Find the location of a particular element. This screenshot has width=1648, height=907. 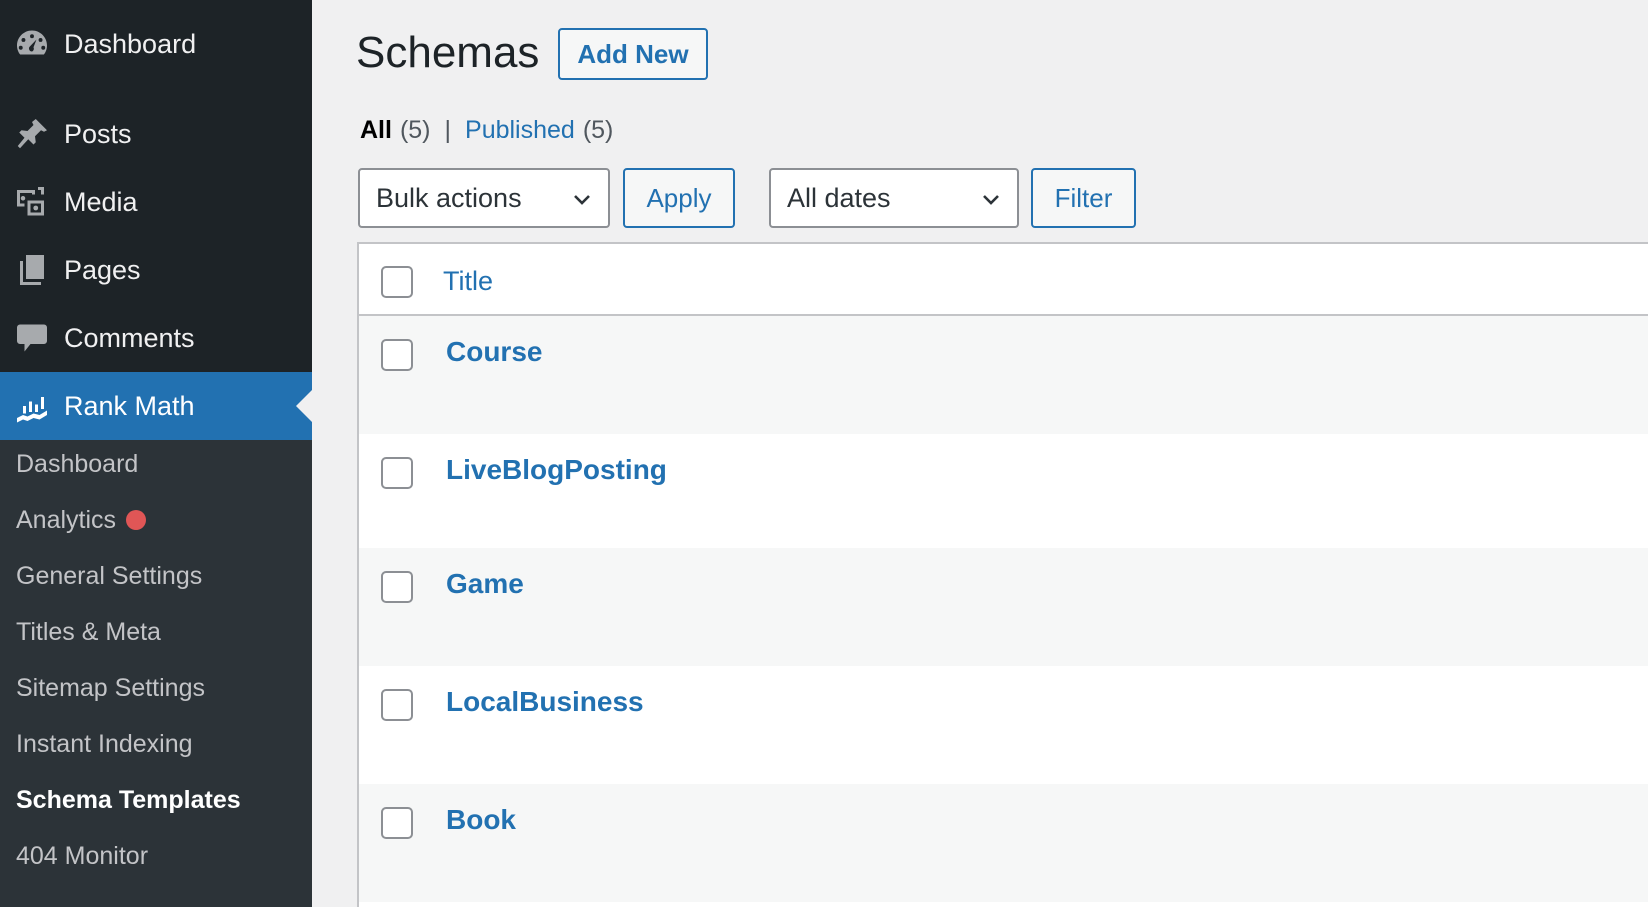

submenu-label: Sitemap Settings is located at coordinates (110, 687).